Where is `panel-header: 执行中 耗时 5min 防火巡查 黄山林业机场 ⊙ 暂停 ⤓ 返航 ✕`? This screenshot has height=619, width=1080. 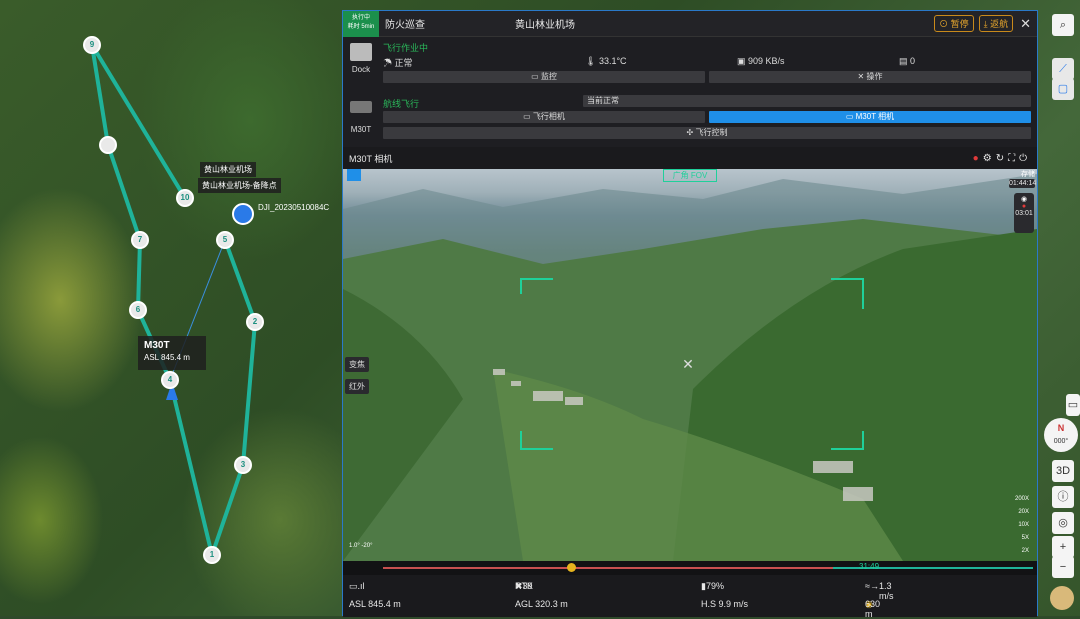 panel-header: 执行中 耗时 5min 防火巡查 黄山林业机场 ⊙ 暂停 ⤓ 返航 ✕ is located at coordinates (690, 23).